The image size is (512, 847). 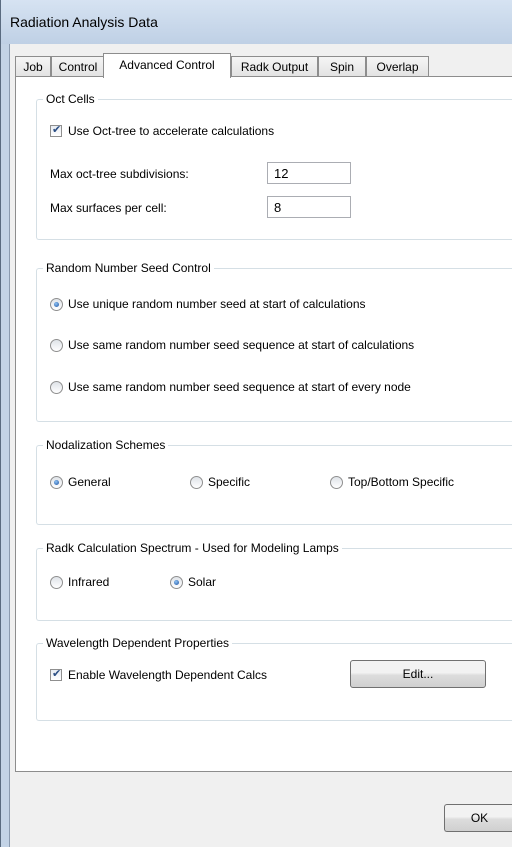 I want to click on oct-cells-legend: Oct Cells, so click(x=70, y=99).